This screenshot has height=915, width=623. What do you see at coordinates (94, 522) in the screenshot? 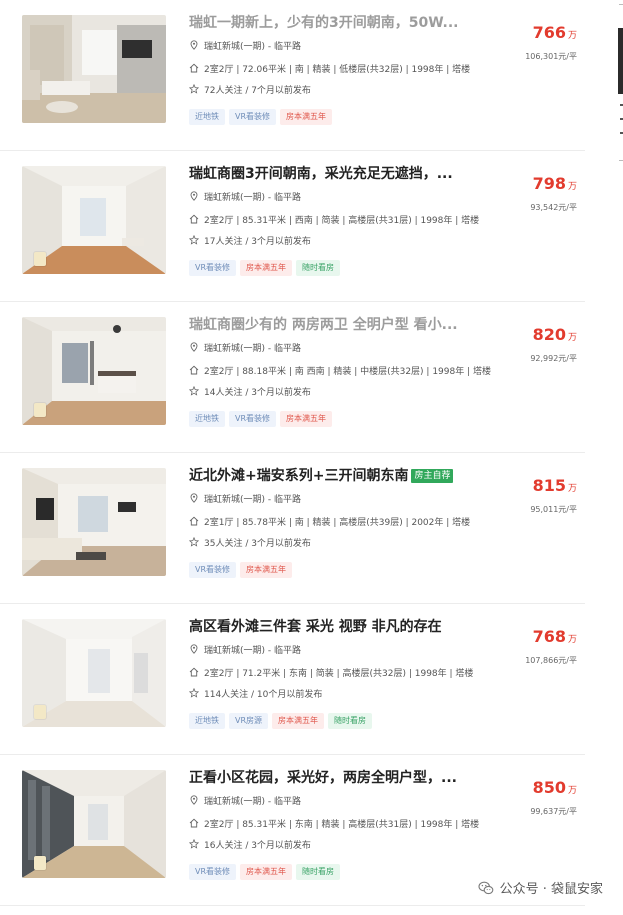
I see `sofa-living-room-photo` at bounding box center [94, 522].